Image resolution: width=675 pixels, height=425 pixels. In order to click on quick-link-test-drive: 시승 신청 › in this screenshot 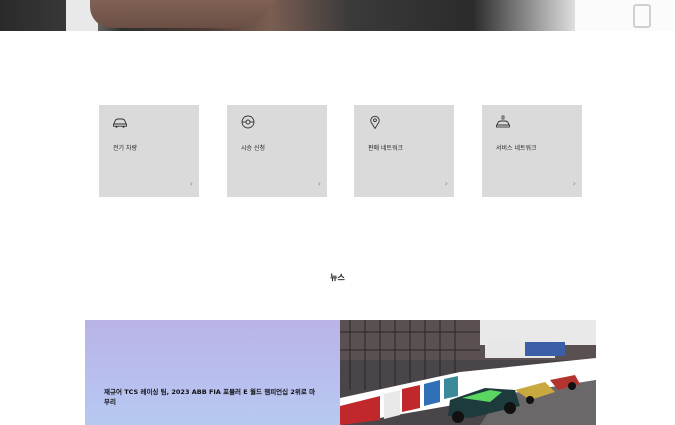, I will do `click(277, 151)`.